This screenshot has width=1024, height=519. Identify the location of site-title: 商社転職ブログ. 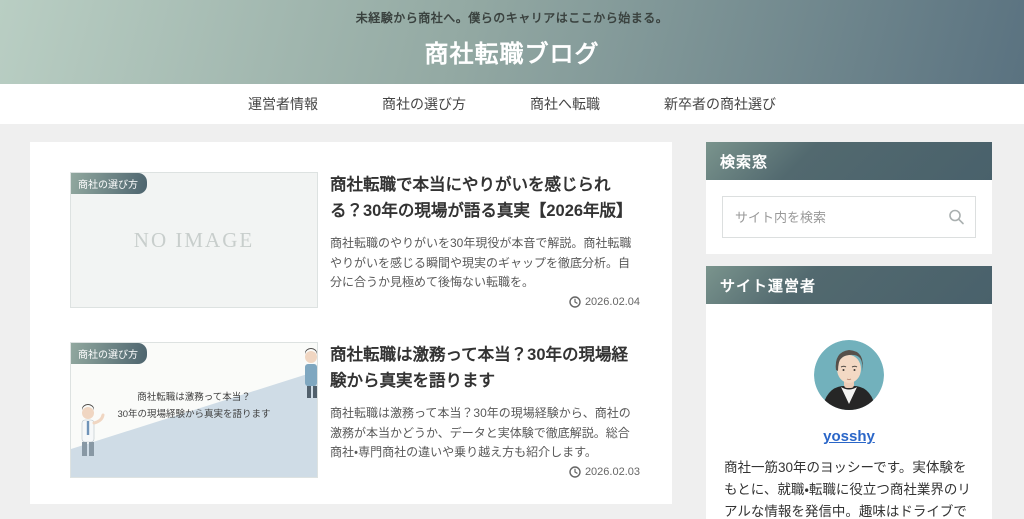
(512, 51).